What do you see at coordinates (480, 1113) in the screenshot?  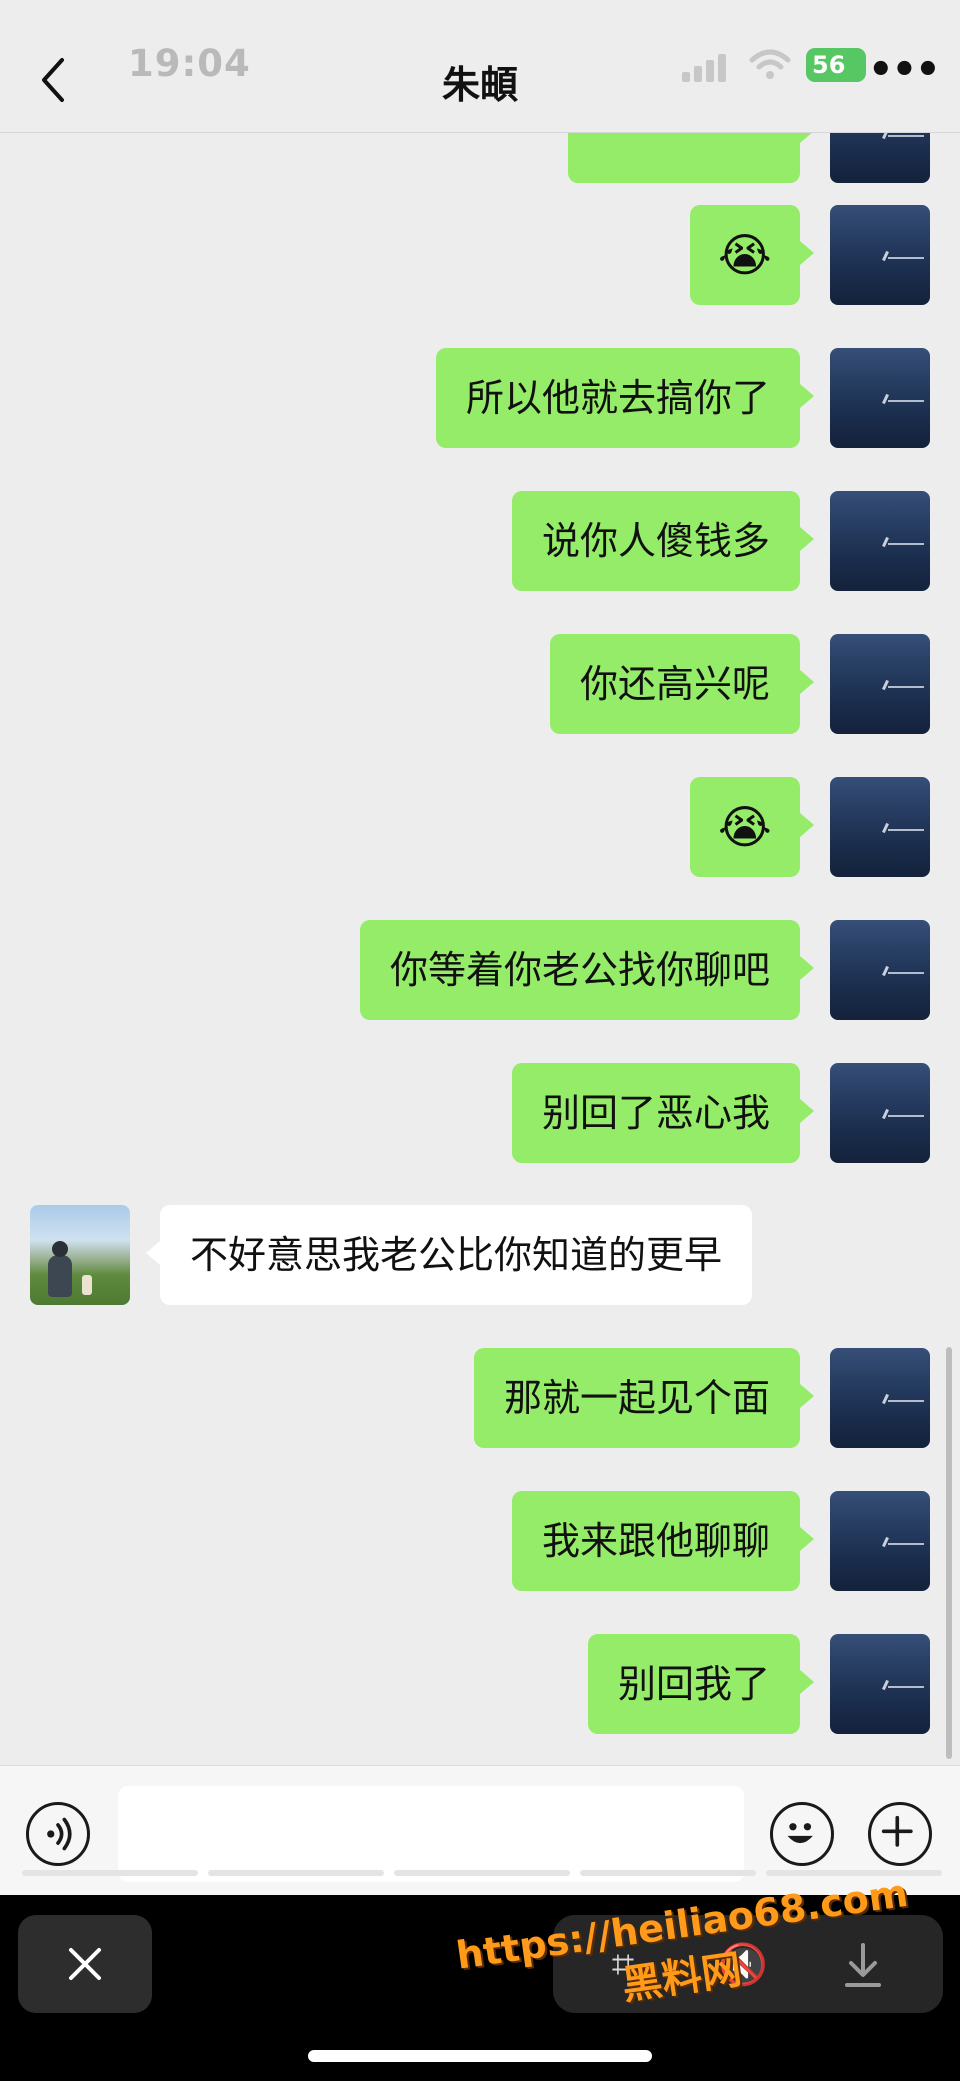 I see `message-row: 别回了恶心我` at bounding box center [480, 1113].